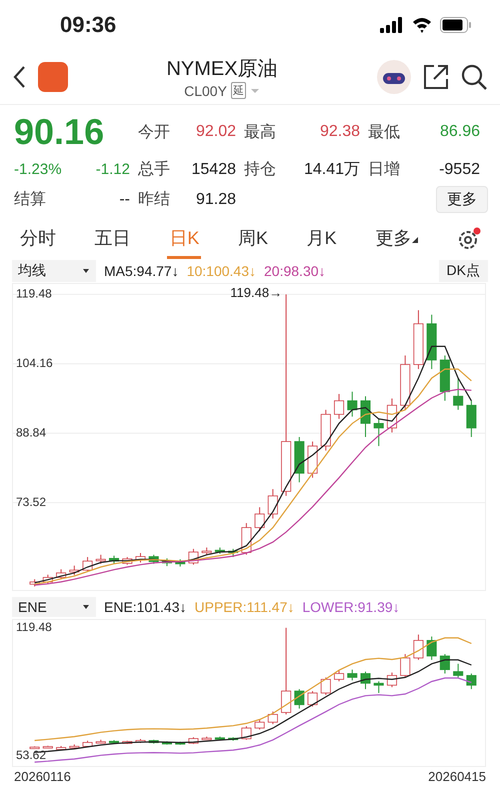 This screenshot has height=800, width=500. I want to click on peak-price-label: 119.48→, so click(256, 292).